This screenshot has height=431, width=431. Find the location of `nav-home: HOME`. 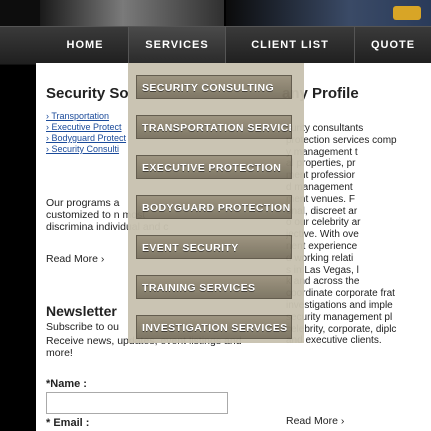

nav-home: HOME is located at coordinates (85, 45).